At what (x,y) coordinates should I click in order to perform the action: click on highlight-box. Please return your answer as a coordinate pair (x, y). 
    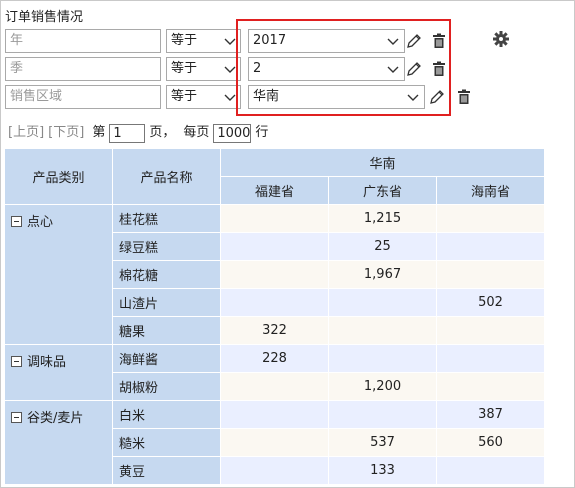
    Looking at the image, I should click on (343, 67).